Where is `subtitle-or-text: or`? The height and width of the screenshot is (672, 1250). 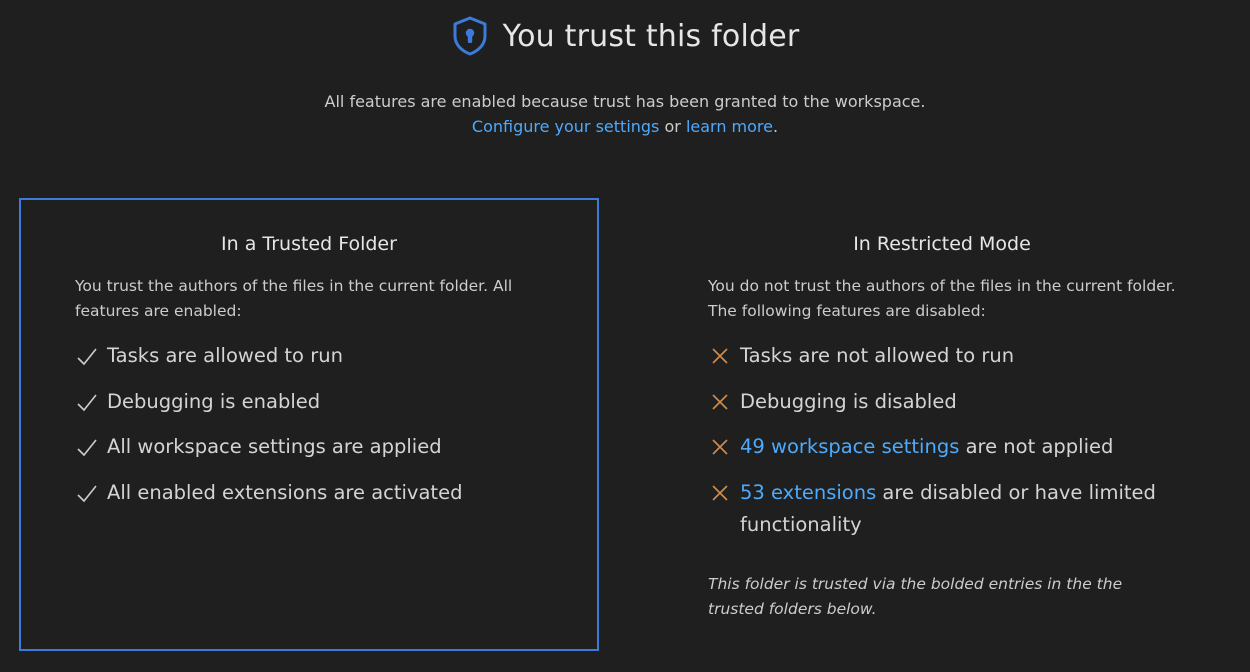 subtitle-or-text: or is located at coordinates (672, 126).